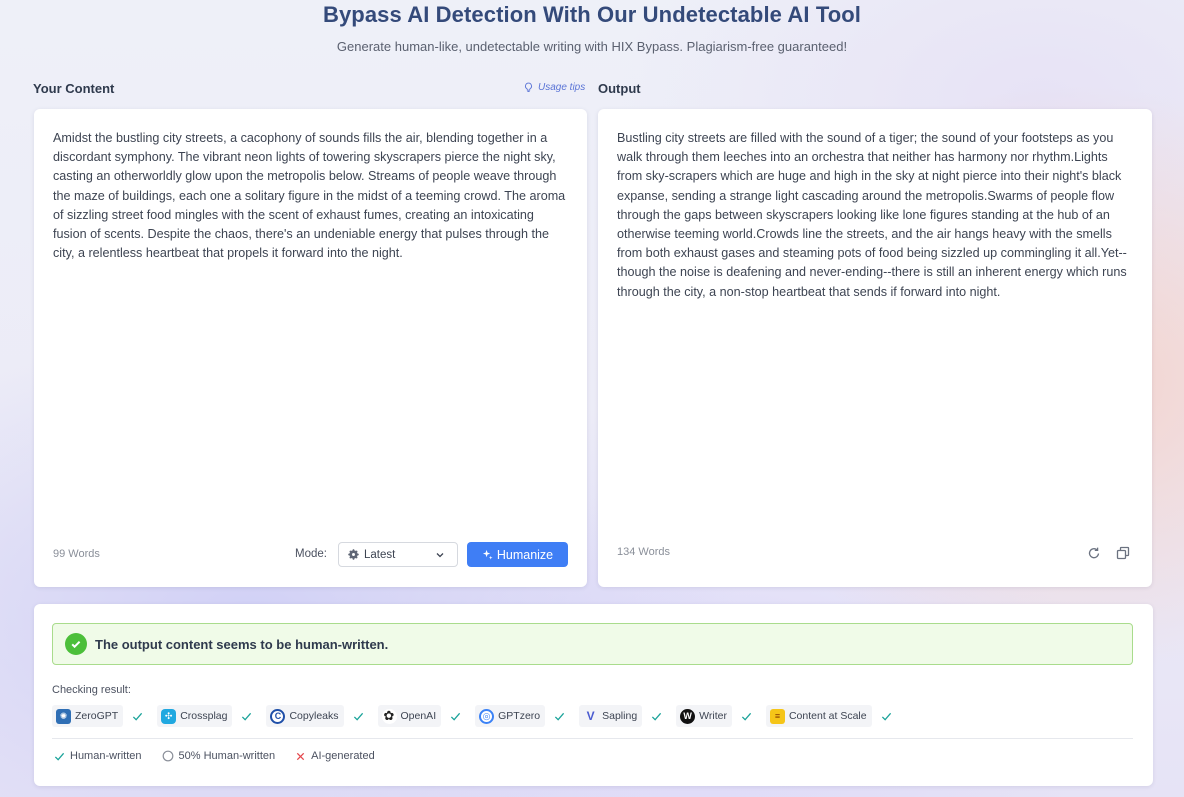 Image resolution: width=1184 pixels, height=797 pixels. I want to click on input-word-count: 99 Words, so click(76, 554).